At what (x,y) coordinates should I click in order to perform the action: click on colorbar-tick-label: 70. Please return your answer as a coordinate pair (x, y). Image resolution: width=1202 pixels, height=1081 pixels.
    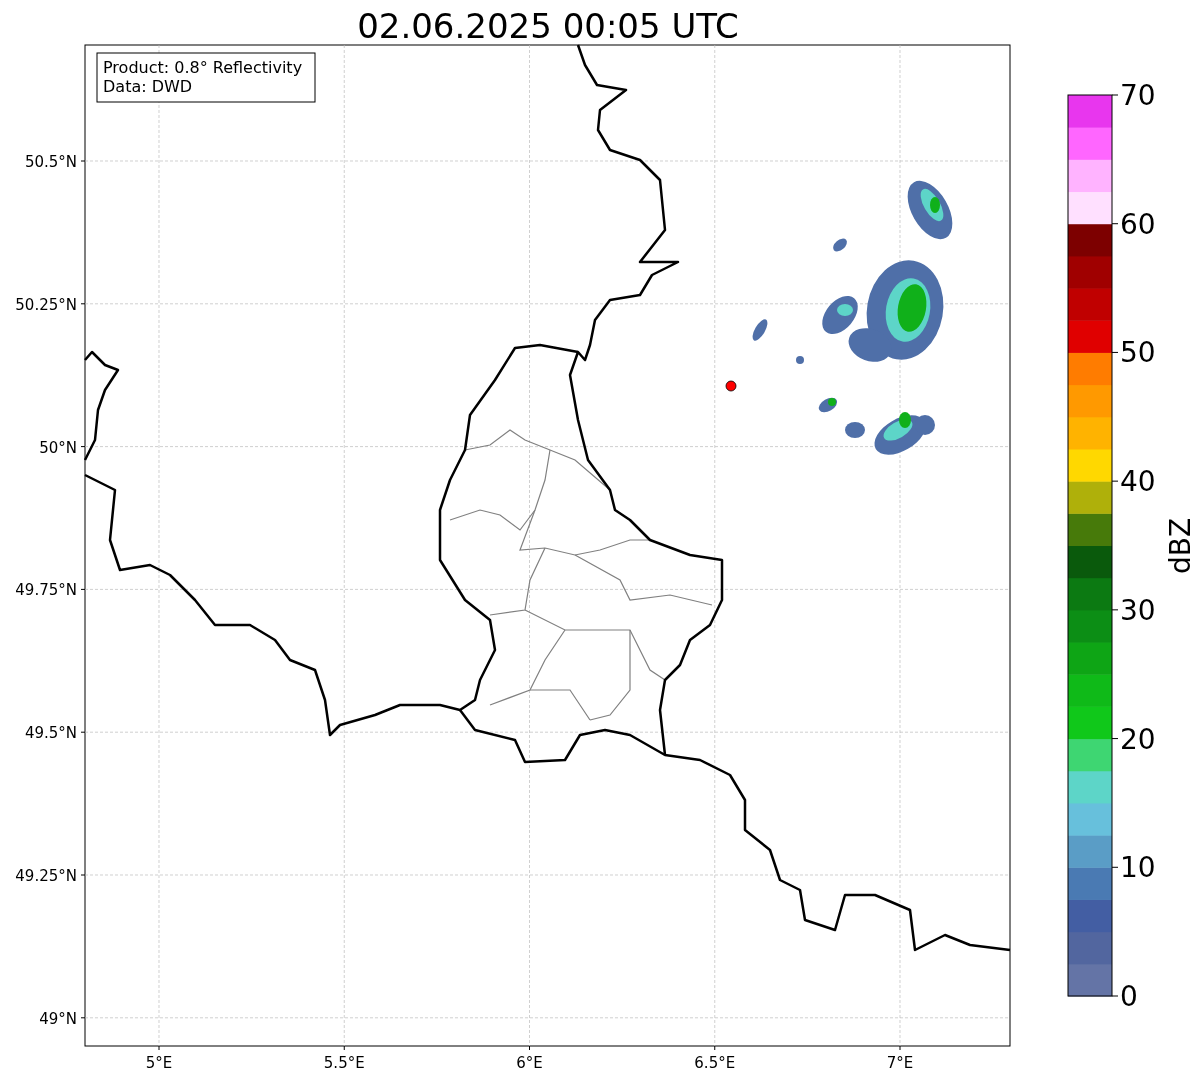
    Looking at the image, I should click on (1138, 95).